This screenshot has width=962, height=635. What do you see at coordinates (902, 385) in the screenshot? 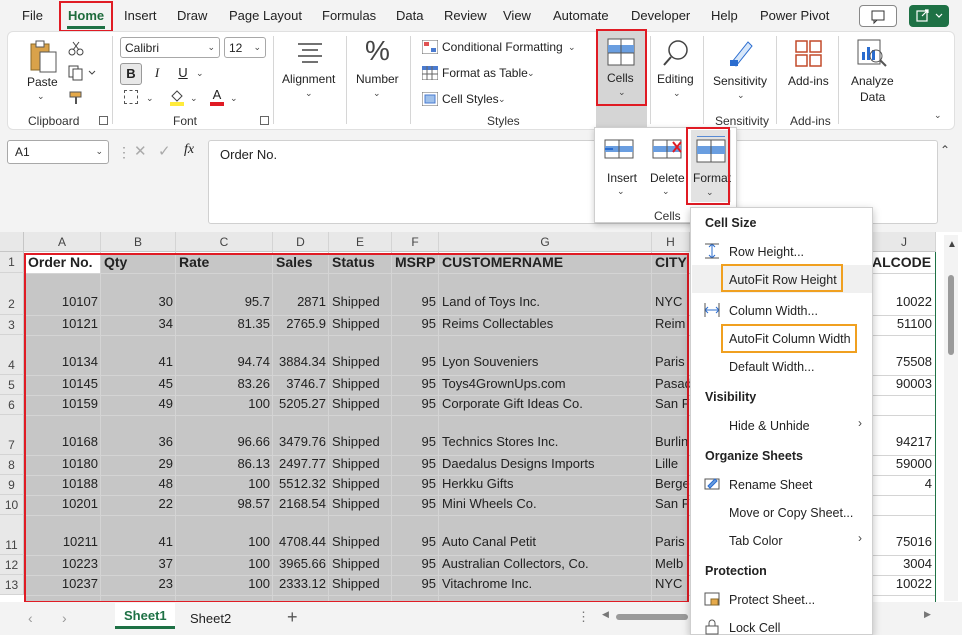
I see `cell-j-row-5: 90003` at bounding box center [902, 385].